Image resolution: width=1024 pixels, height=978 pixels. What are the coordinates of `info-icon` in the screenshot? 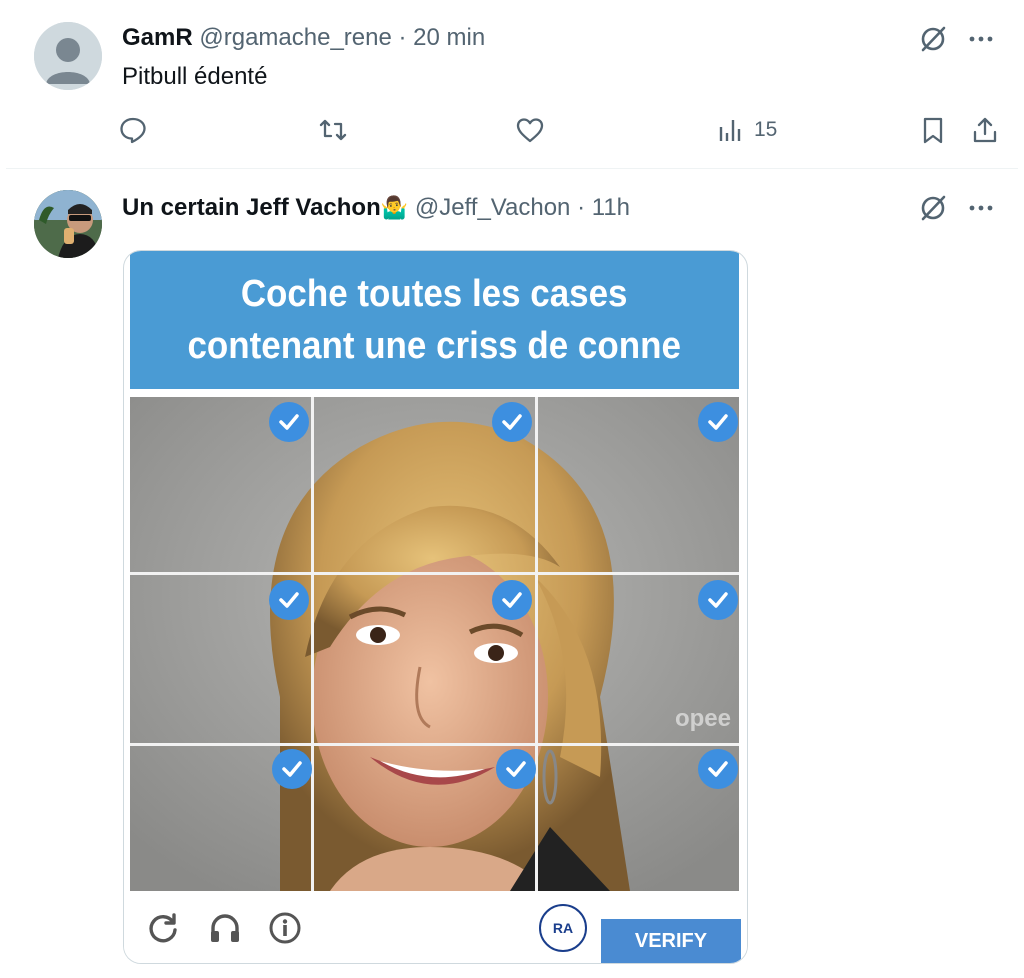 It's located at (285, 928).